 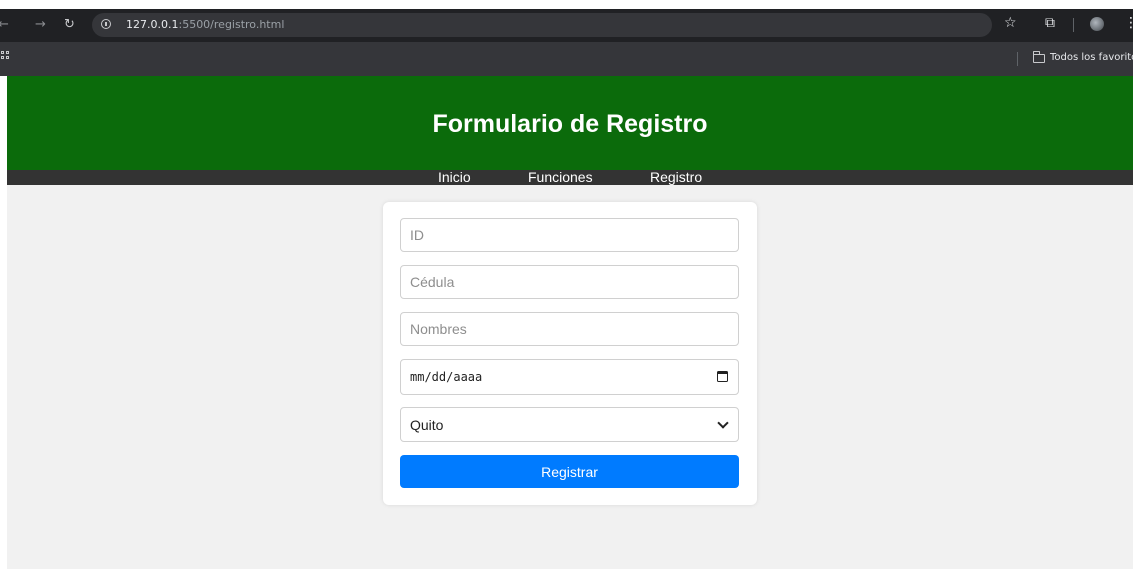 I want to click on calendar-icon, so click(x=722, y=376).